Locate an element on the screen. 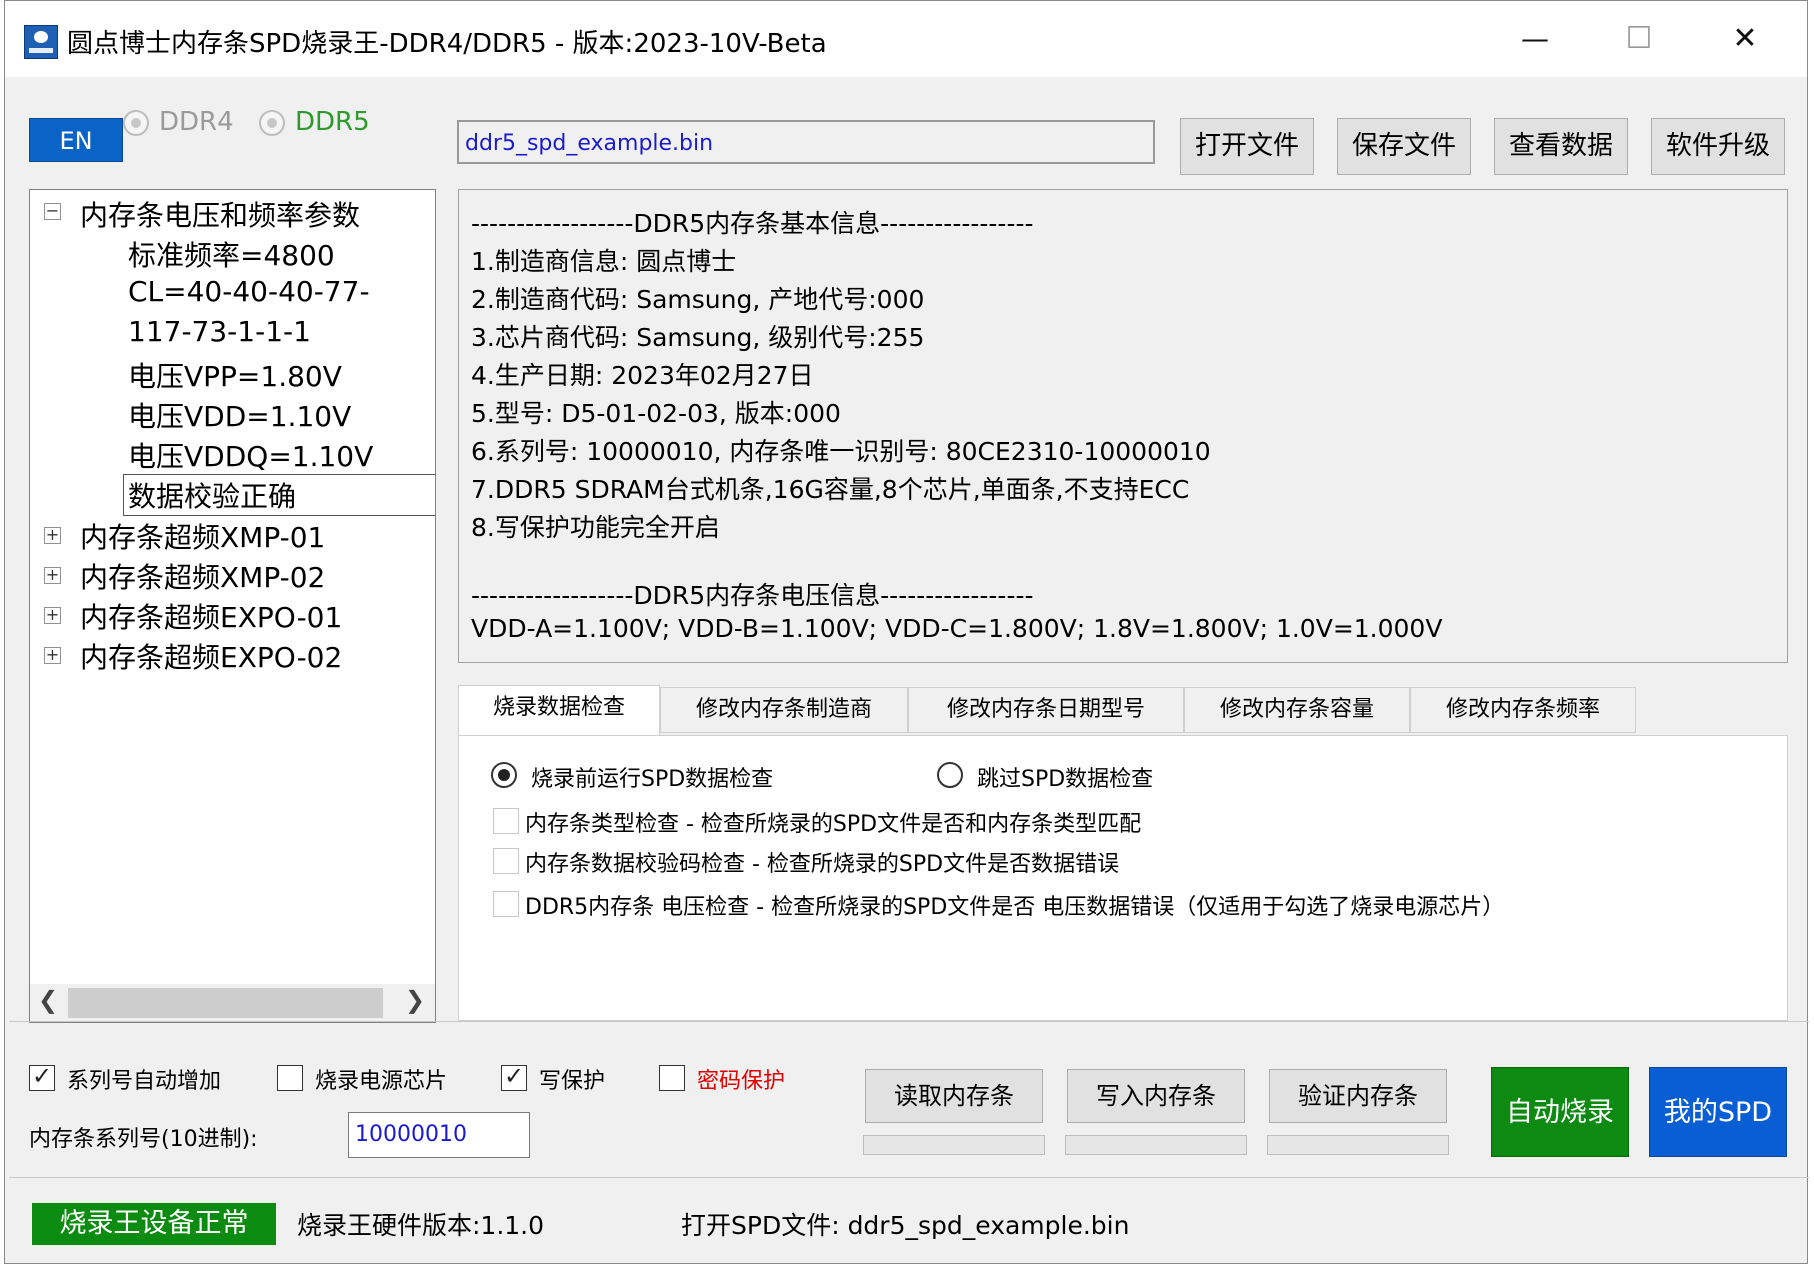 The image size is (1814, 1267). password-protect-label: 密码保护 is located at coordinates (741, 1081).